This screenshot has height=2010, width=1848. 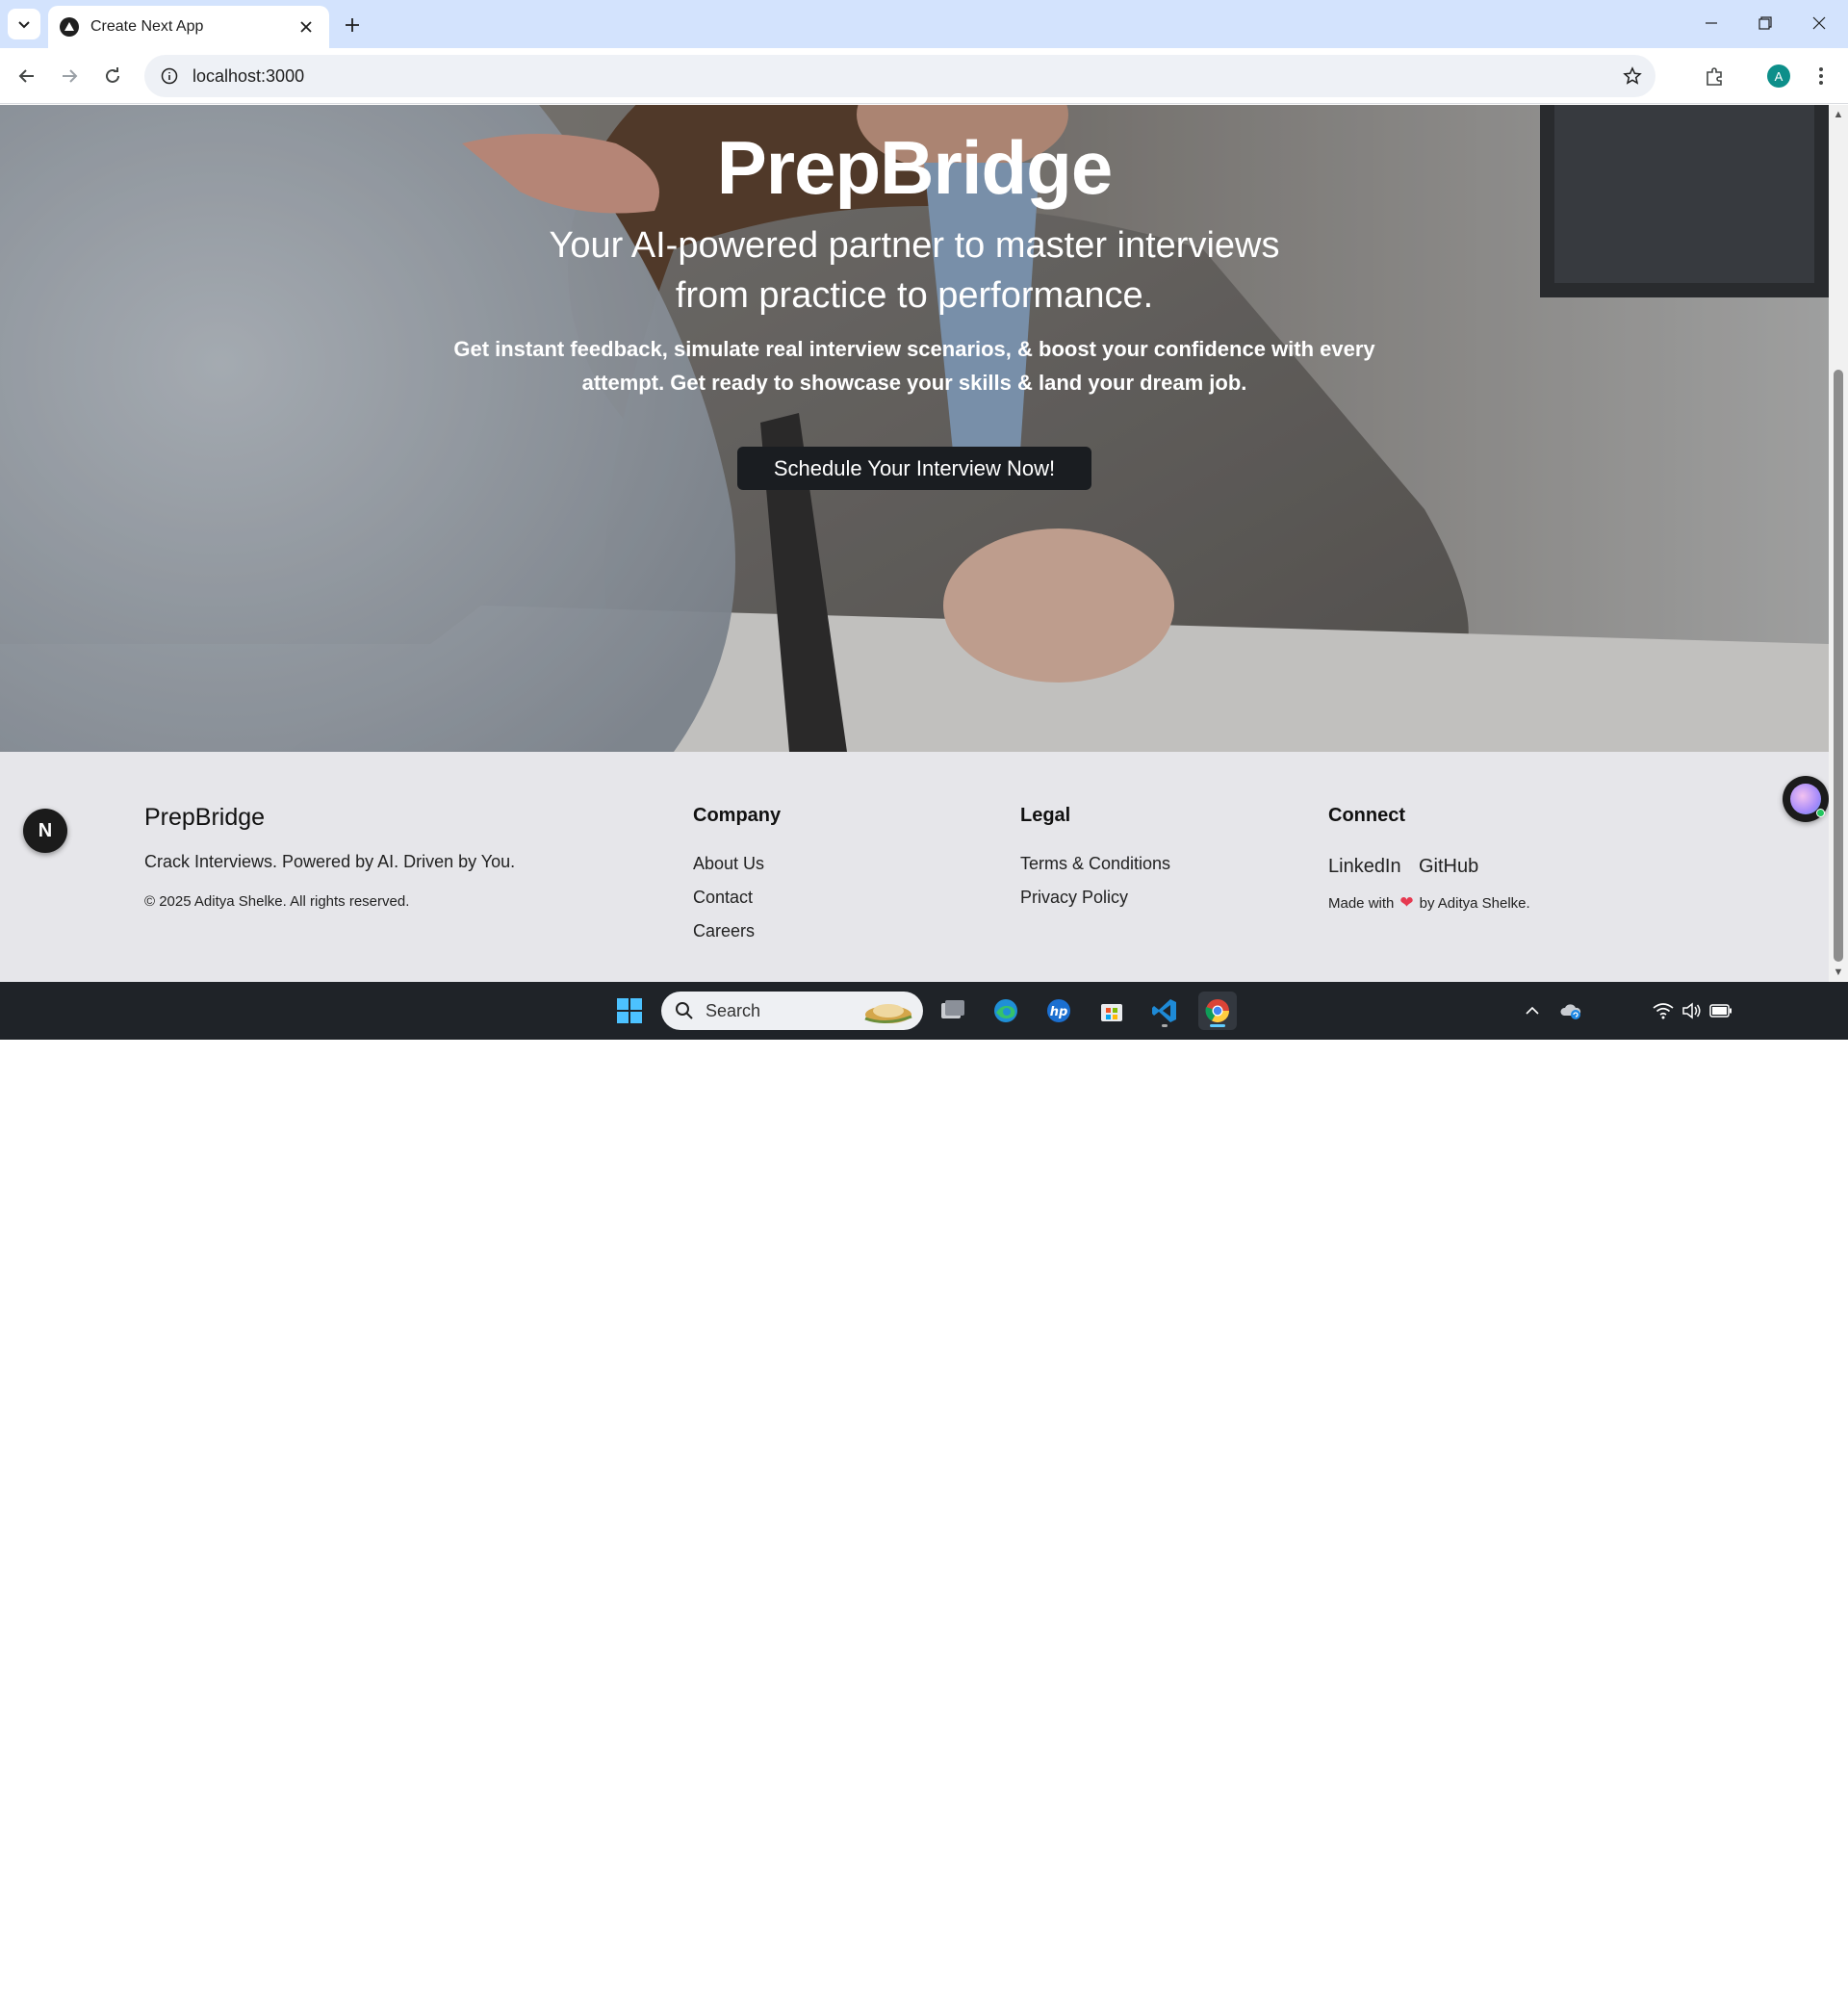 I want to click on taskbar-hp: hp, so click(x=1059, y=1011).